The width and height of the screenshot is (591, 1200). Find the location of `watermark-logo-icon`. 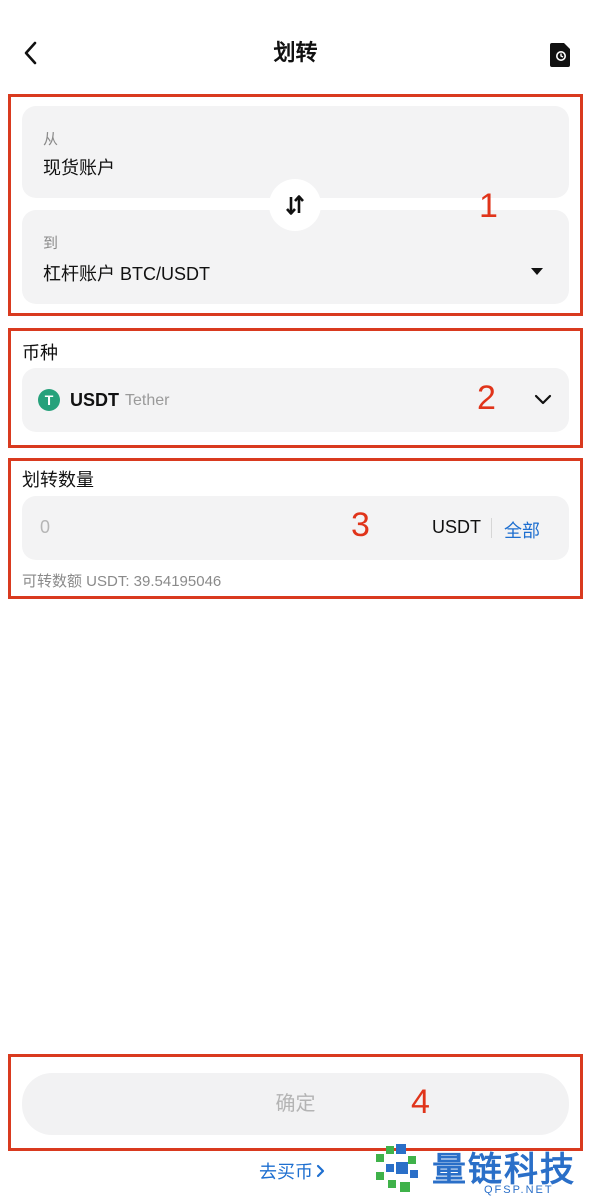

watermark-logo-icon is located at coordinates (397, 1168).